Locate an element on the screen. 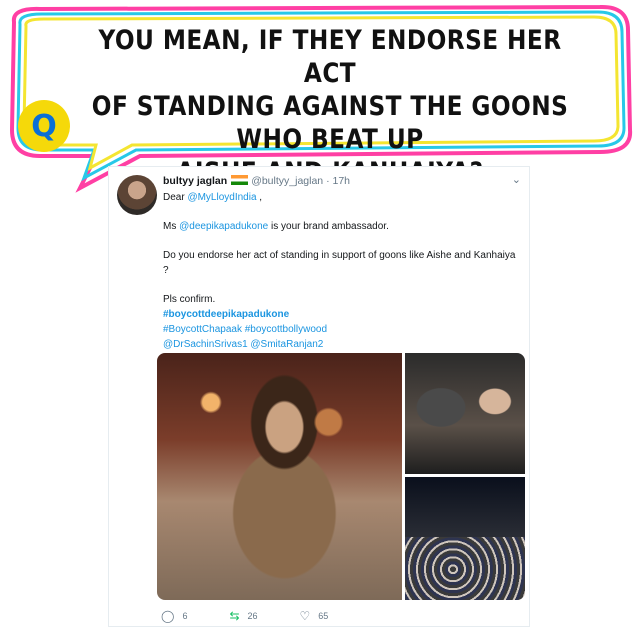 The width and height of the screenshot is (640, 640). tweet-actions: ◯ 6 ⇆ 26 ♡ 65 is located at coordinates (265, 616).